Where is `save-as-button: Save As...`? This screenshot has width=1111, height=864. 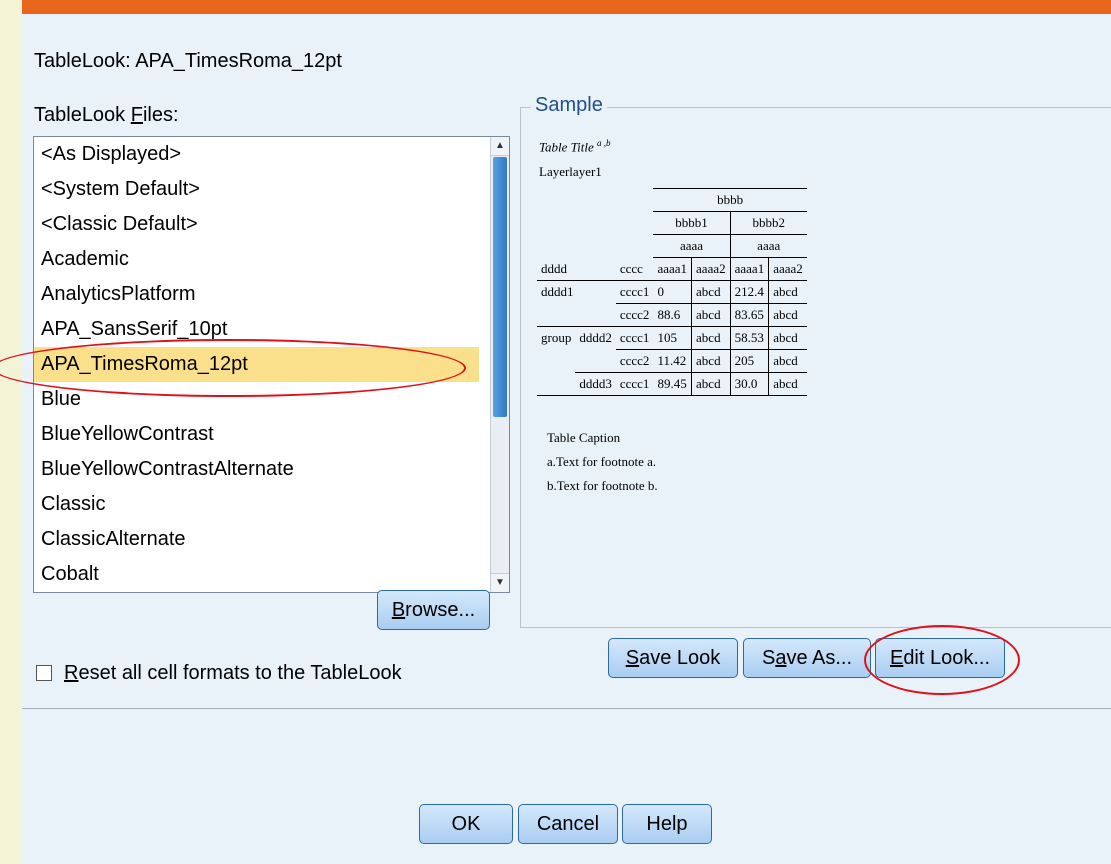
save-as-button: Save As... is located at coordinates (807, 658).